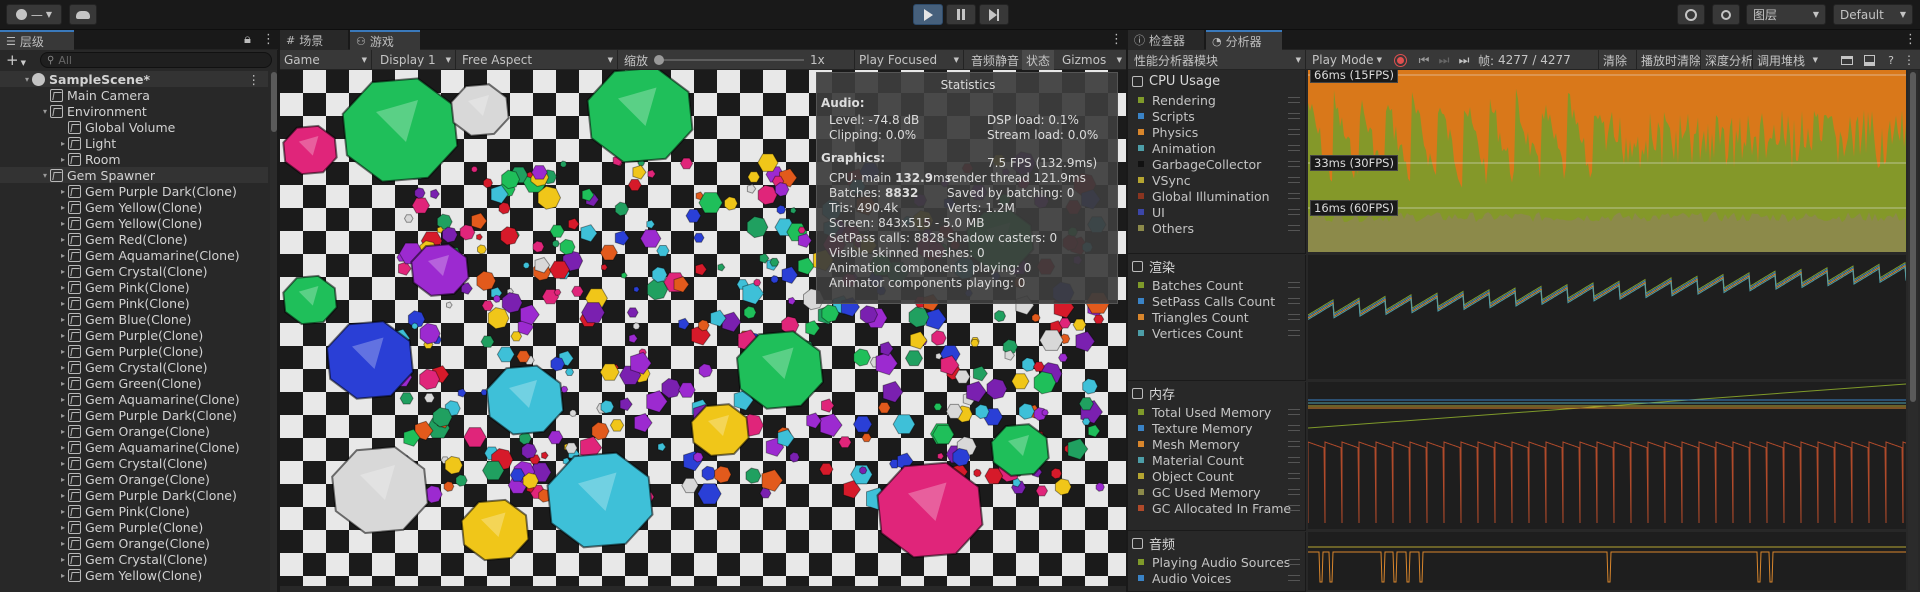  What do you see at coordinates (994, 14) in the screenshot?
I see `step-button` at bounding box center [994, 14].